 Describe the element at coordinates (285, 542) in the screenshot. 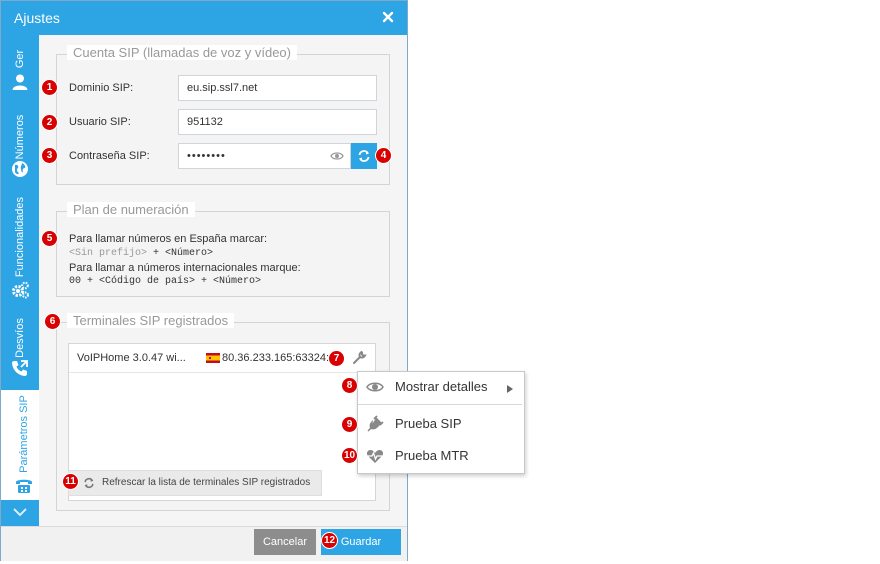

I see `cancel-button: Cancelar` at that location.